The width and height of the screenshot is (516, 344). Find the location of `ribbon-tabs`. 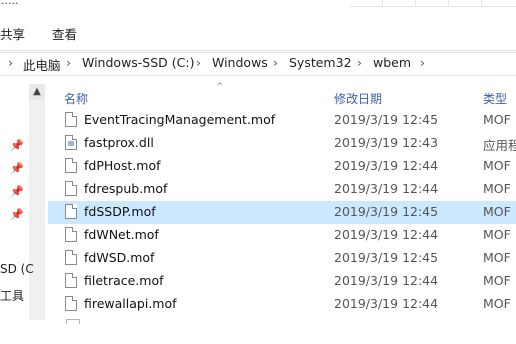

ribbon-tabs is located at coordinates (258, 32).